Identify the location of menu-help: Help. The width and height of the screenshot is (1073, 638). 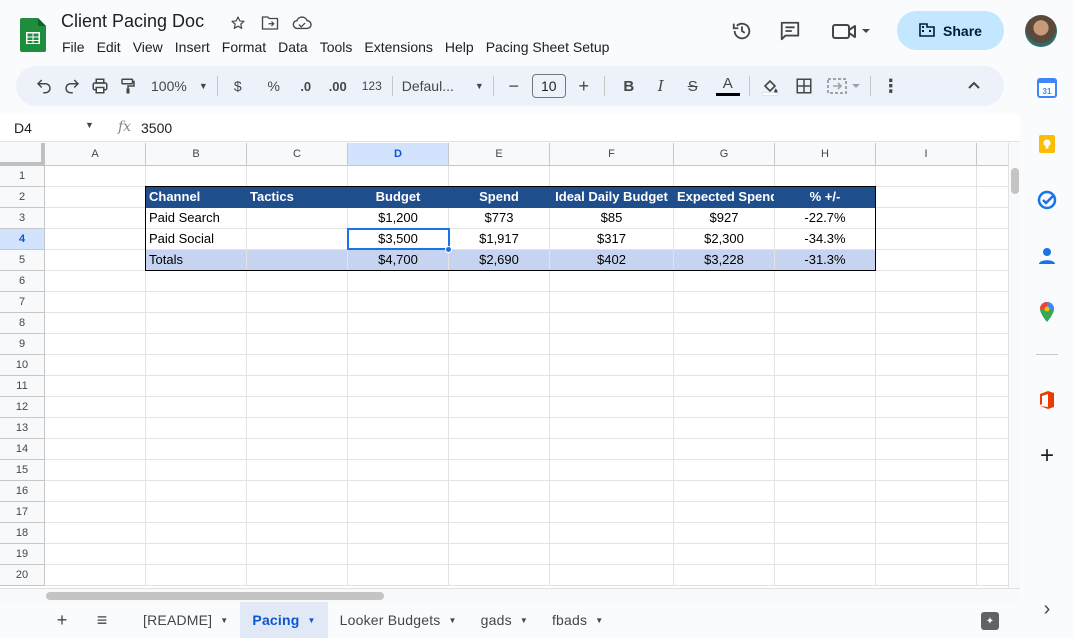
(459, 47).